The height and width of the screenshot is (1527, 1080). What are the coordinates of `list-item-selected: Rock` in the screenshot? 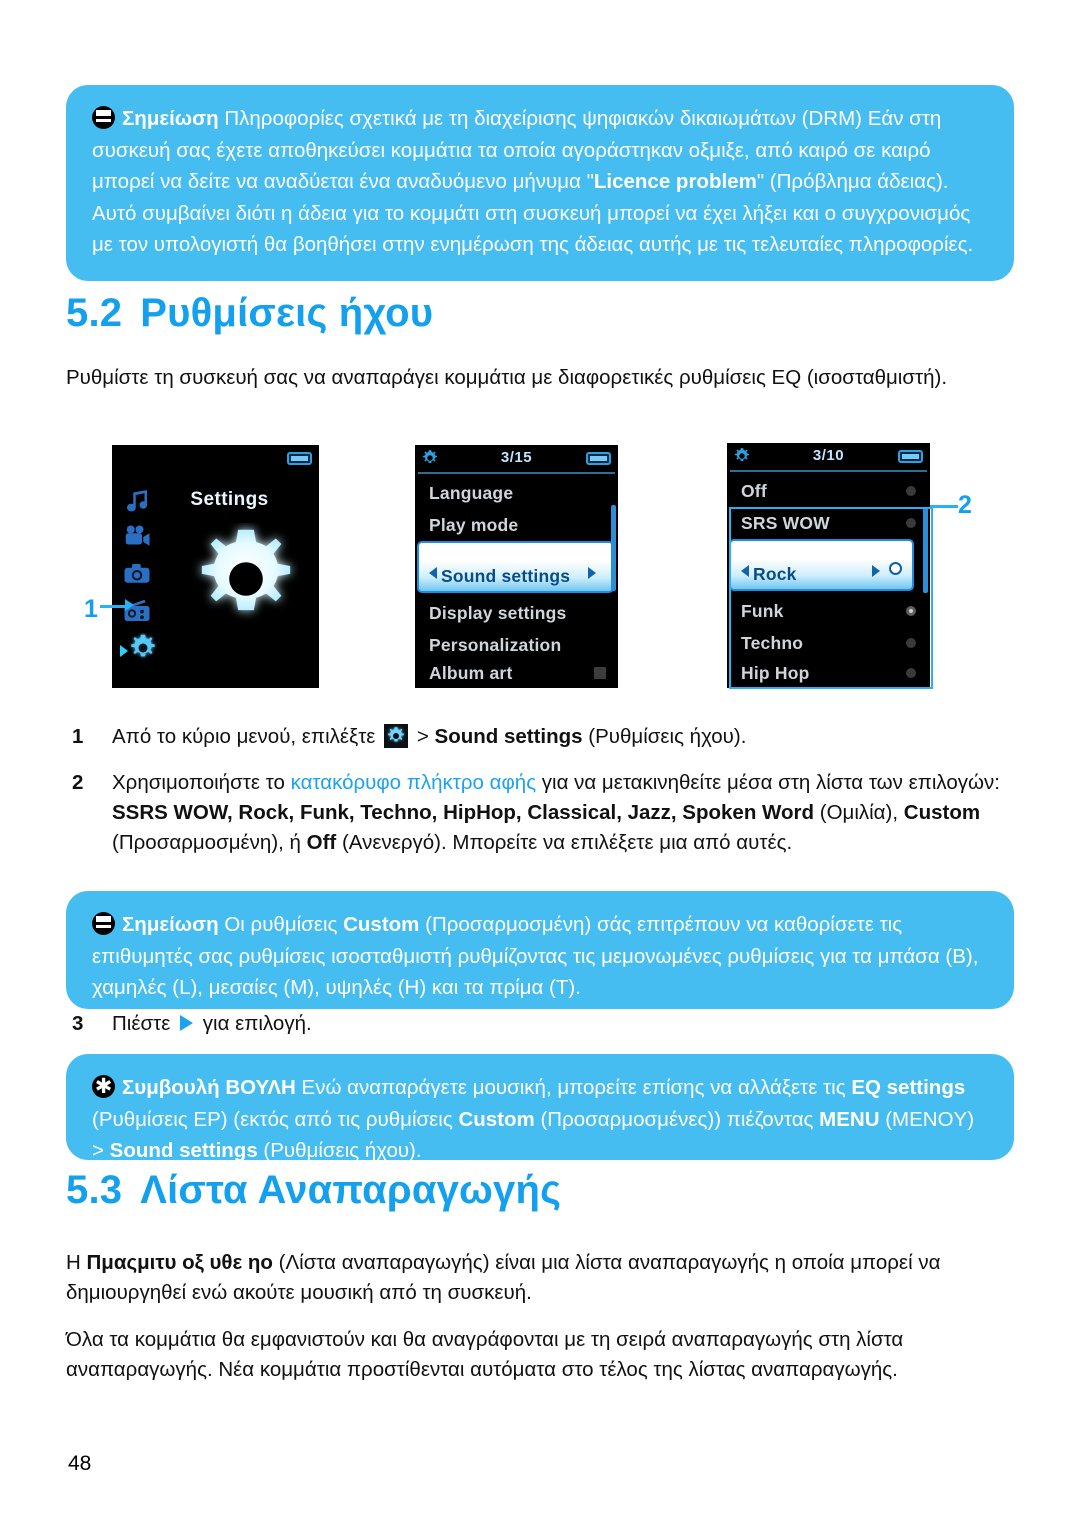 It's located at (821, 565).